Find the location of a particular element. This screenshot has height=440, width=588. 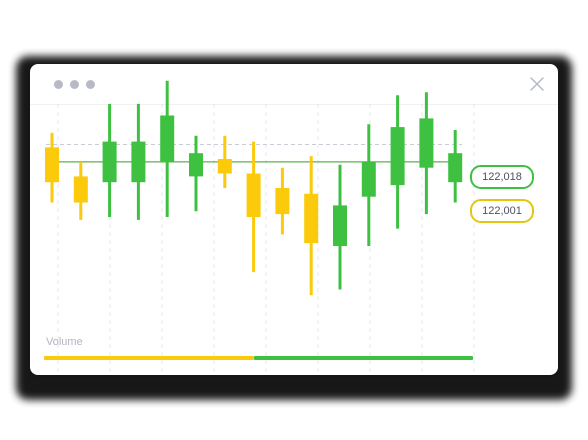

price-tag-upper: 122,018 is located at coordinates (502, 177).